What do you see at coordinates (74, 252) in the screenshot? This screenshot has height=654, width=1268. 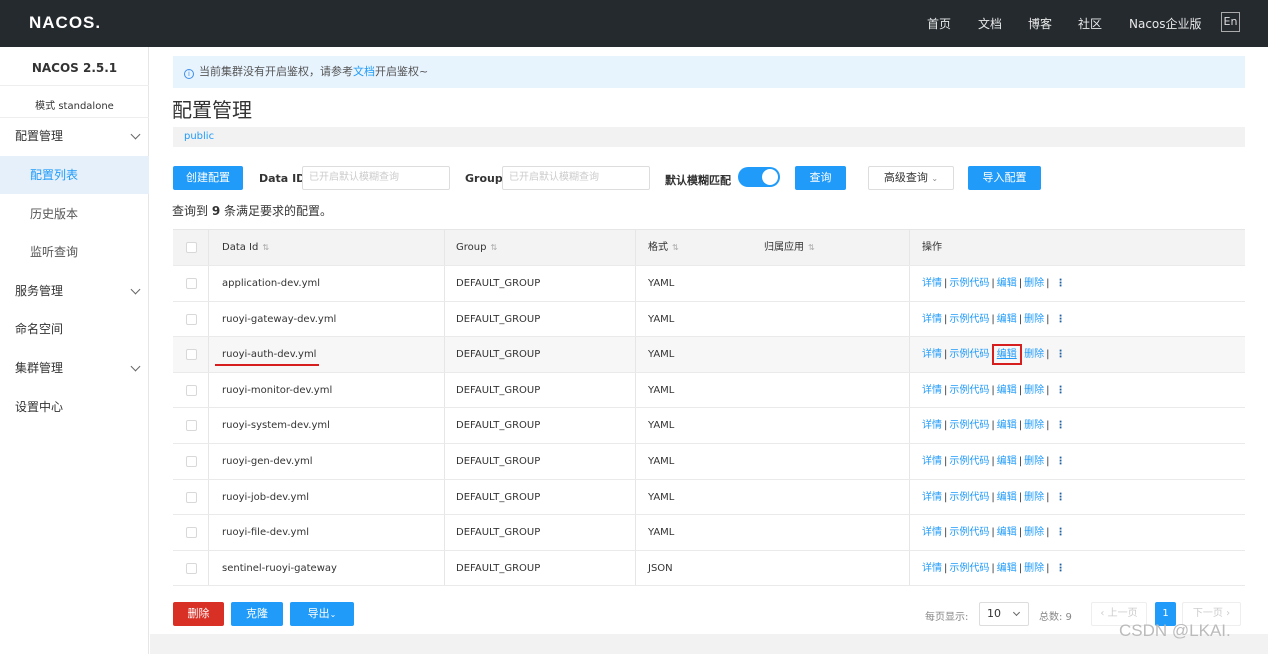 I see `sidebar-item-listener-query: 监听查询` at bounding box center [74, 252].